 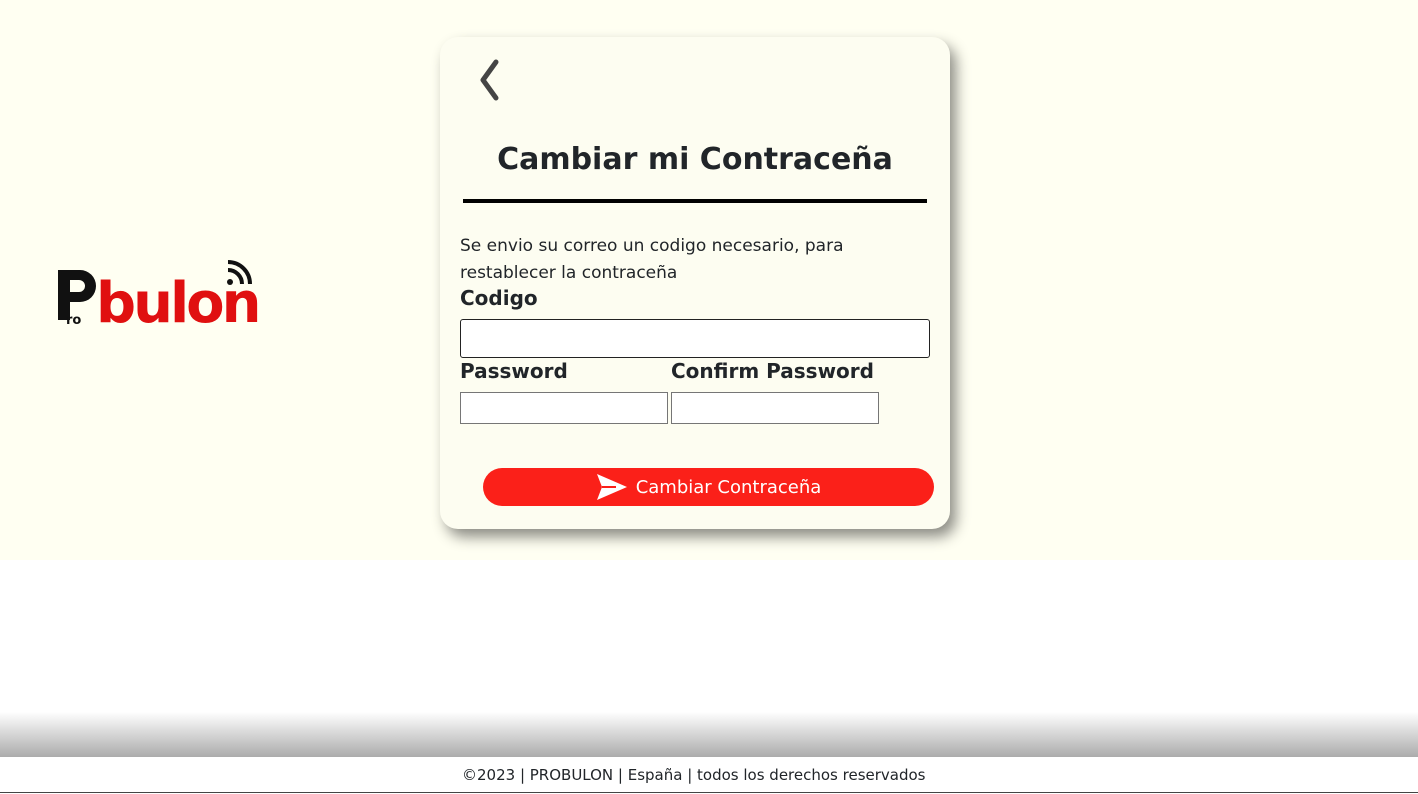 I want to click on svg-text: ro, so click(x=73, y=320).